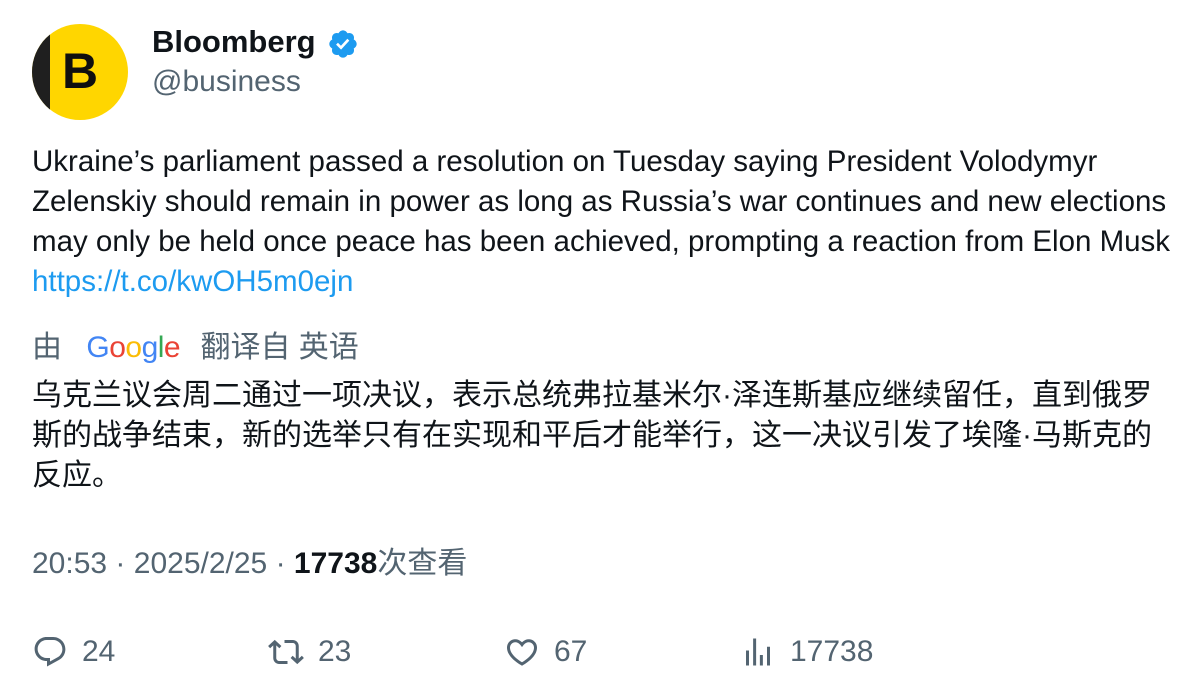 This screenshot has height=698, width=1196. What do you see at coordinates (192, 281) in the screenshot?
I see `tweet-link: https://t.co/kwOH5m0ejn` at bounding box center [192, 281].